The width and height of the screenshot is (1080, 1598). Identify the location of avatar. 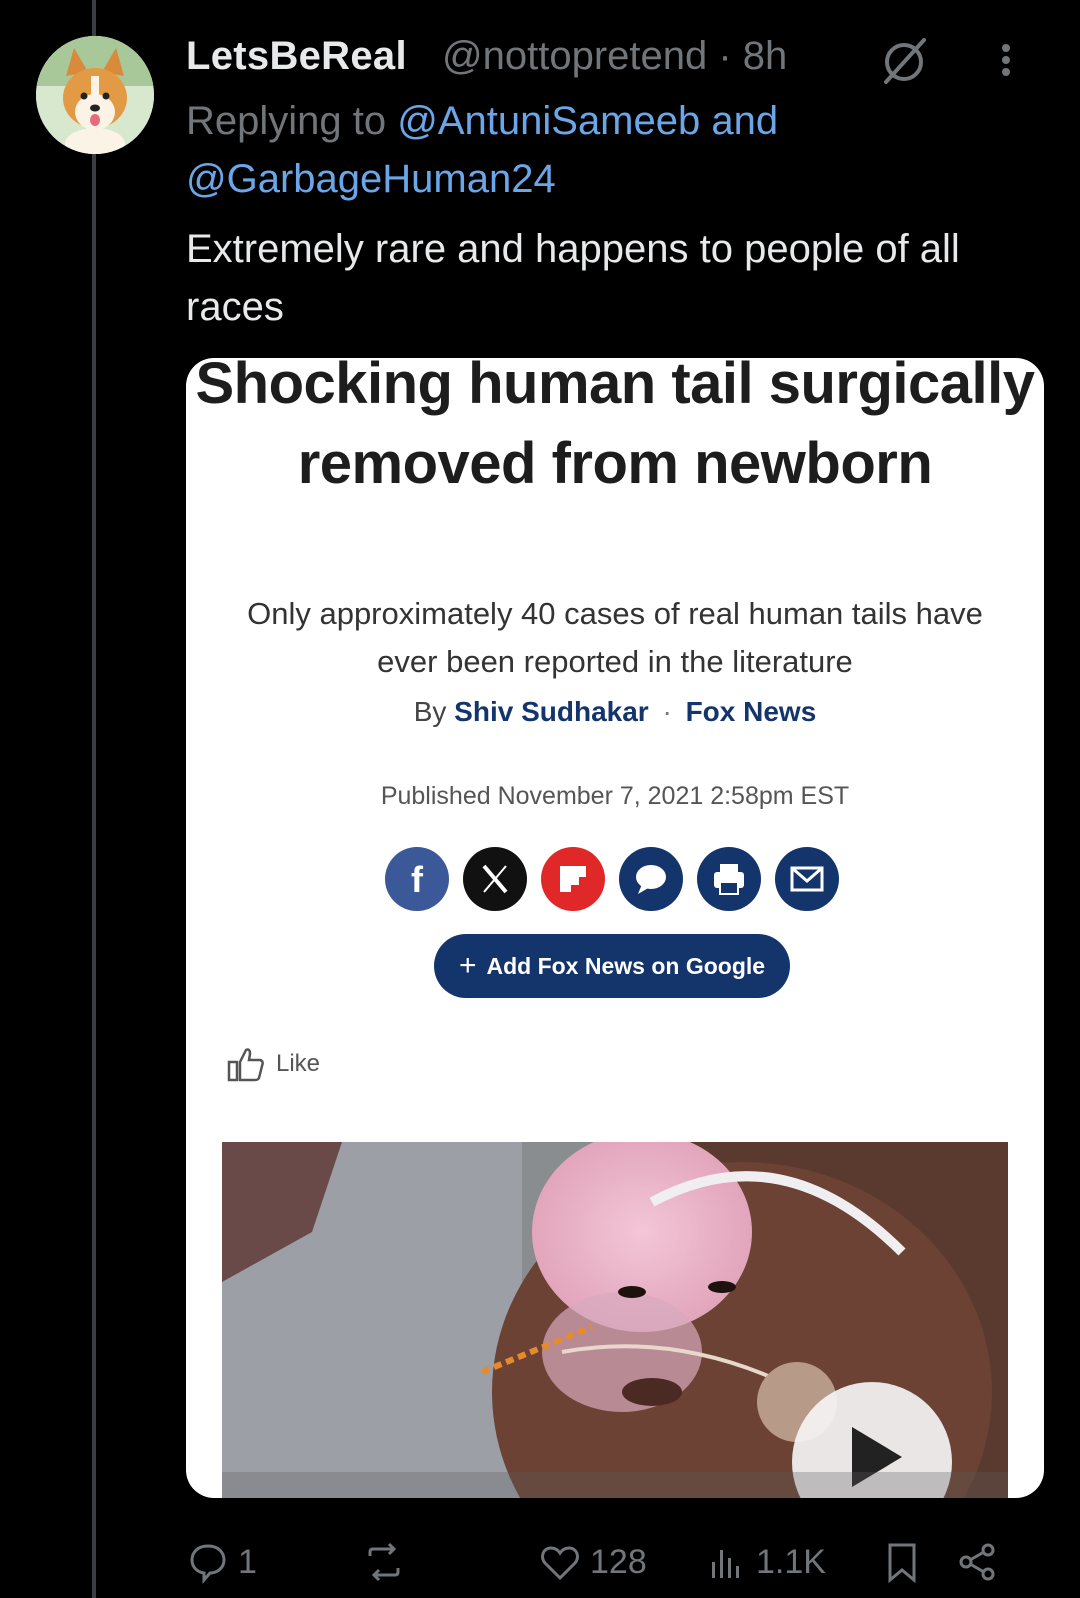
(95, 95).